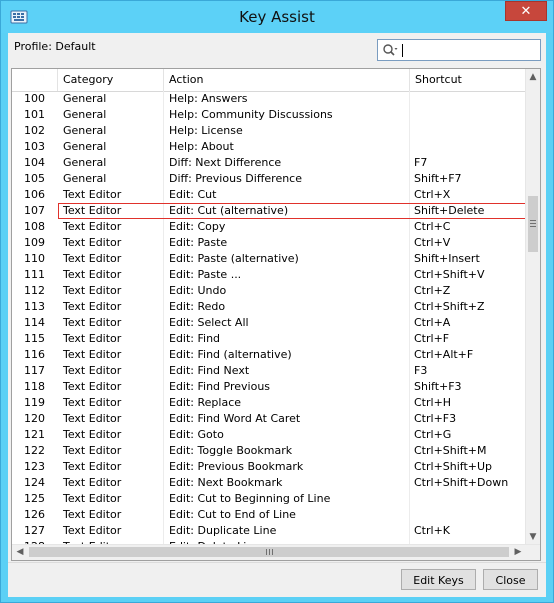 This screenshot has height=603, width=554. I want to click on table-row: 115 Text Editor Edit: Find Ctrl+F, so click(269, 339).